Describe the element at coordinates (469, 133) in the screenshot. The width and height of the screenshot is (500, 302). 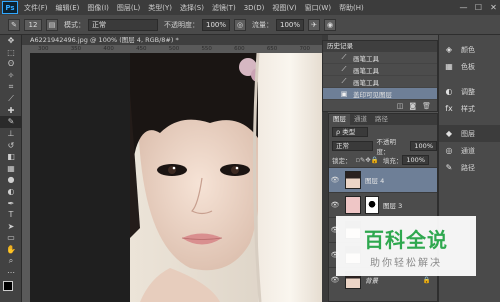
I see `panel-layers: ◆ 图层` at that location.